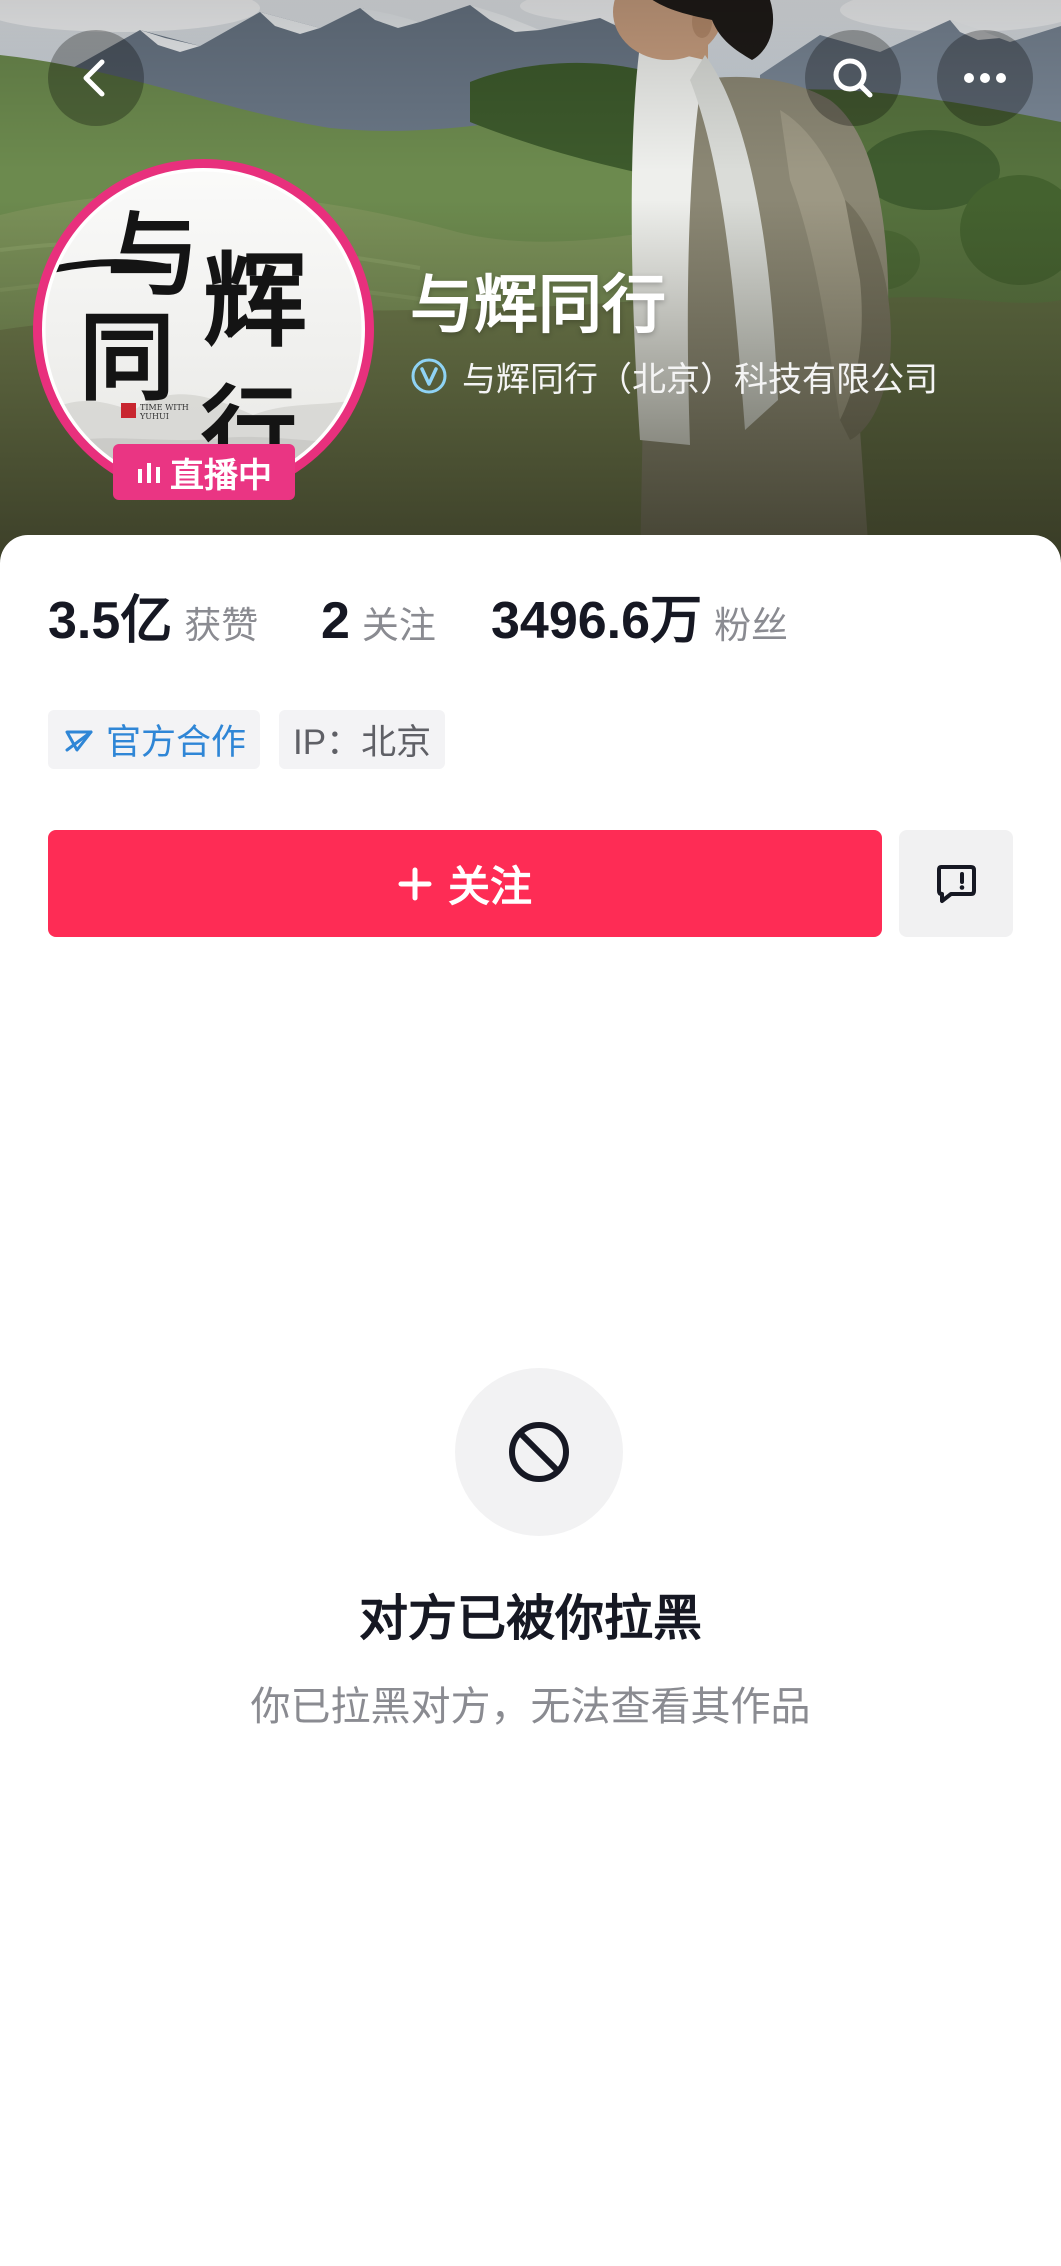 The height and width of the screenshot is (2266, 1061). Describe the element at coordinates (149, 473) in the screenshot. I see `live-bars-icon` at that location.